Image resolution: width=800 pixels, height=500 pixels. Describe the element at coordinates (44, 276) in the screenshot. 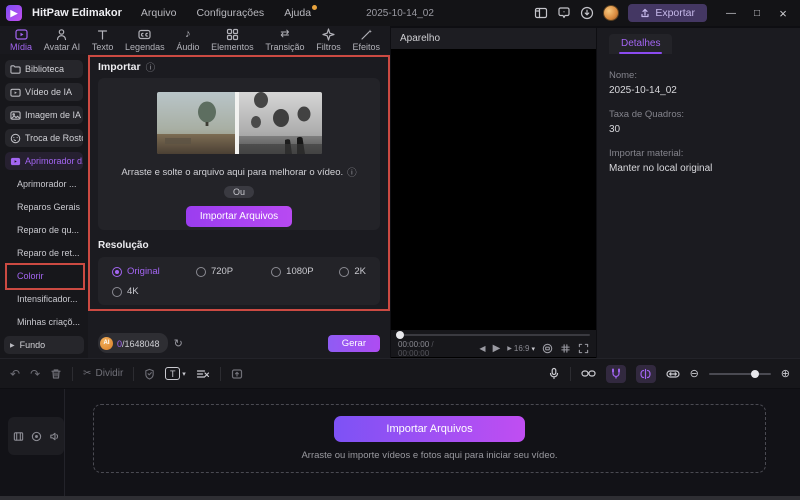

I see `sidebar-sub-colorir: Colorir` at that location.